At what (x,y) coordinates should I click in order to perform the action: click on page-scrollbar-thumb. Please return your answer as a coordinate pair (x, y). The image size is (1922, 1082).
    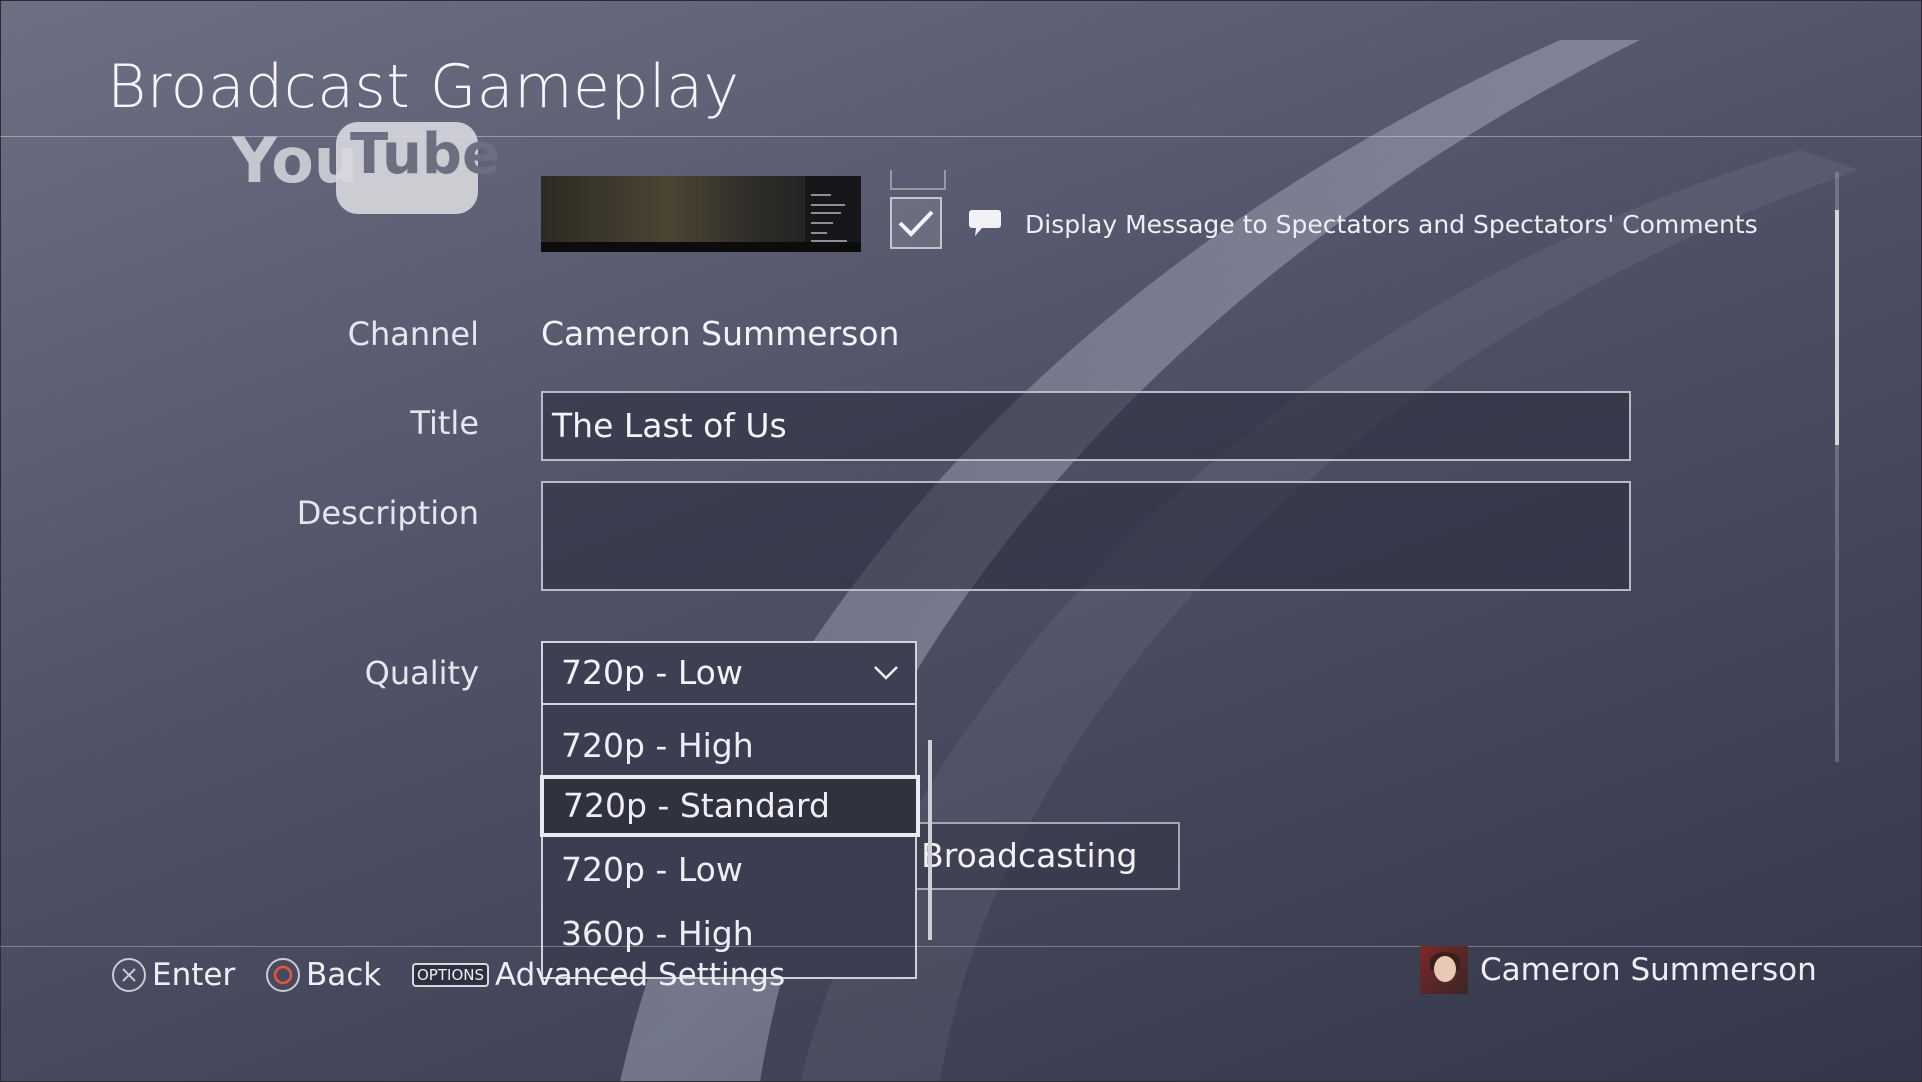
    Looking at the image, I should click on (1837, 327).